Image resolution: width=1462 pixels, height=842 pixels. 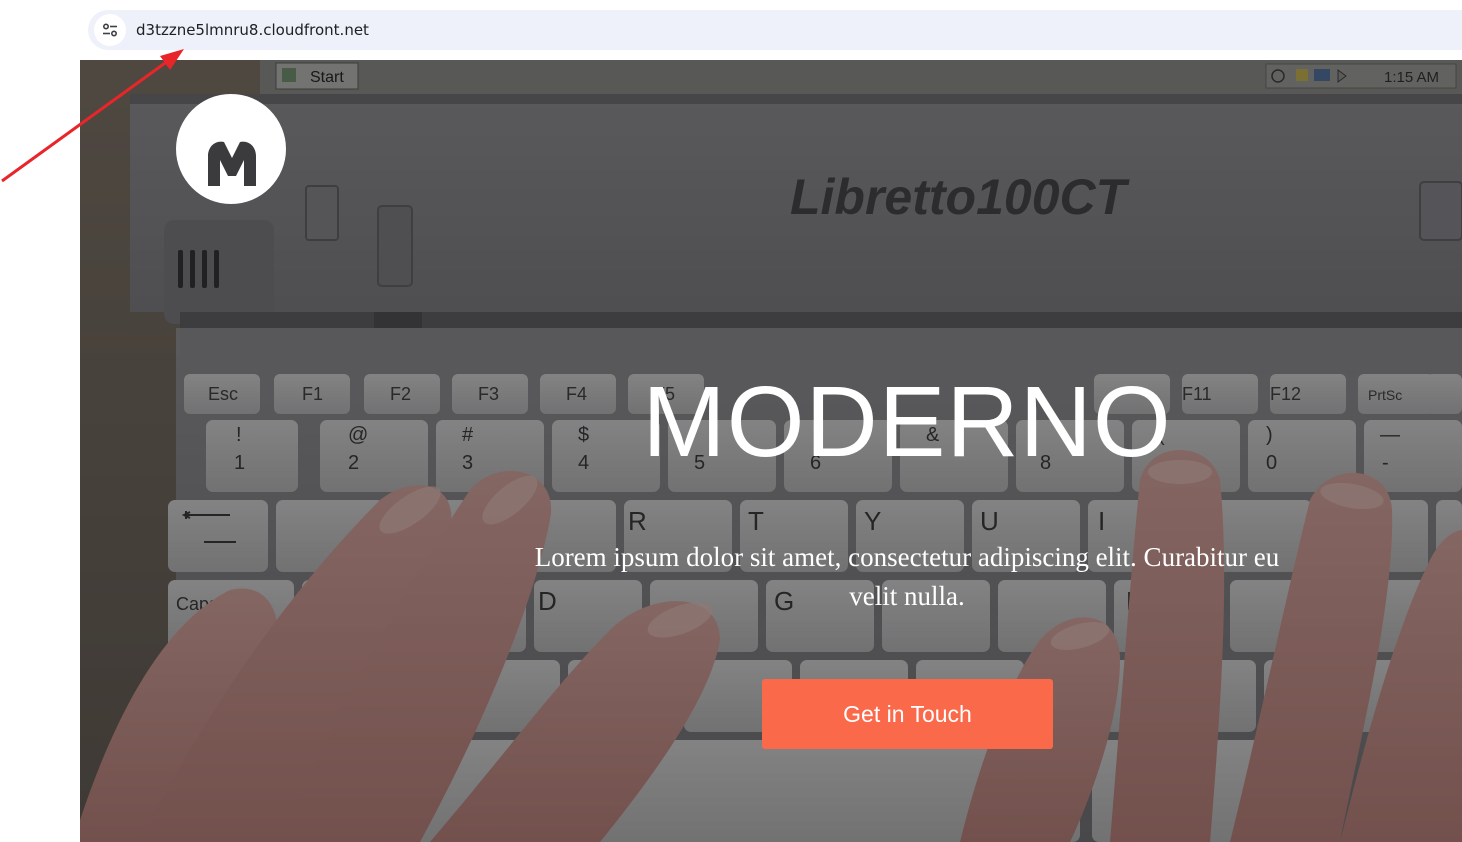 What do you see at coordinates (907, 714) in the screenshot?
I see `get-in-touch-button: Get in Touch` at bounding box center [907, 714].